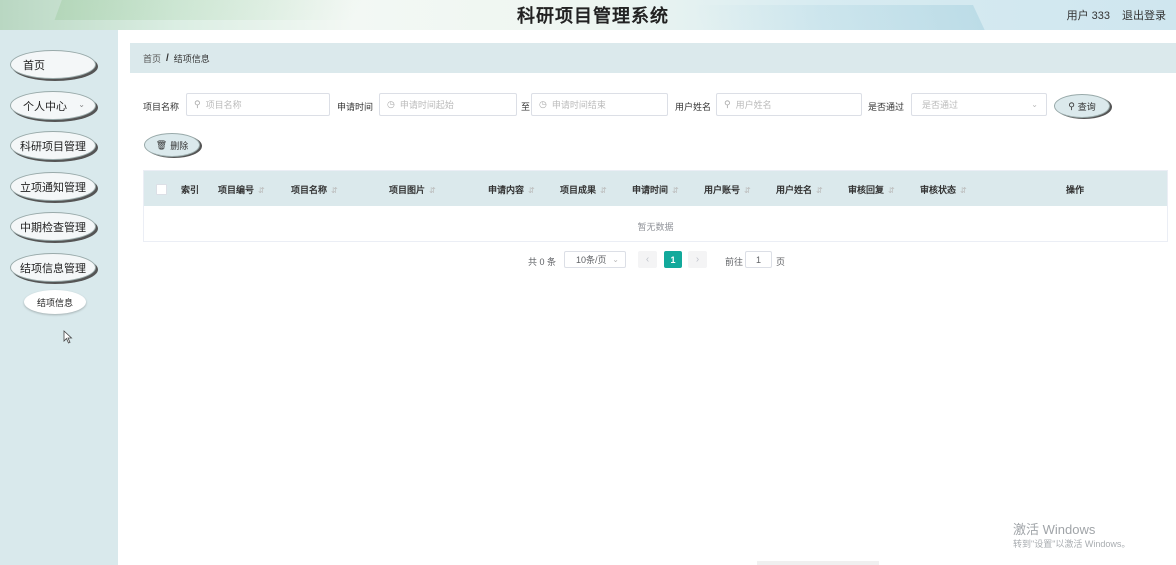 The width and height of the screenshot is (1176, 565). I want to click on apply-time-end-placeholder: 申请时间结束, so click(578, 105).